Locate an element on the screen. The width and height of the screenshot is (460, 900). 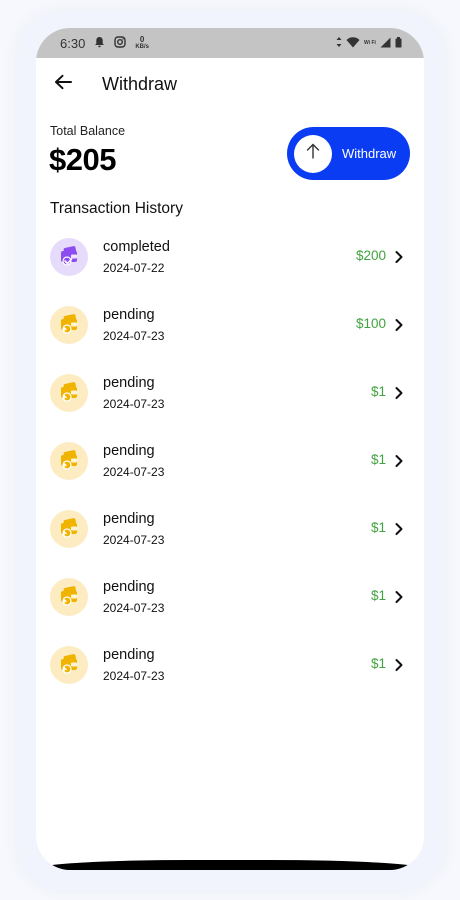
total-balance-label: Total Balance is located at coordinates (88, 131).